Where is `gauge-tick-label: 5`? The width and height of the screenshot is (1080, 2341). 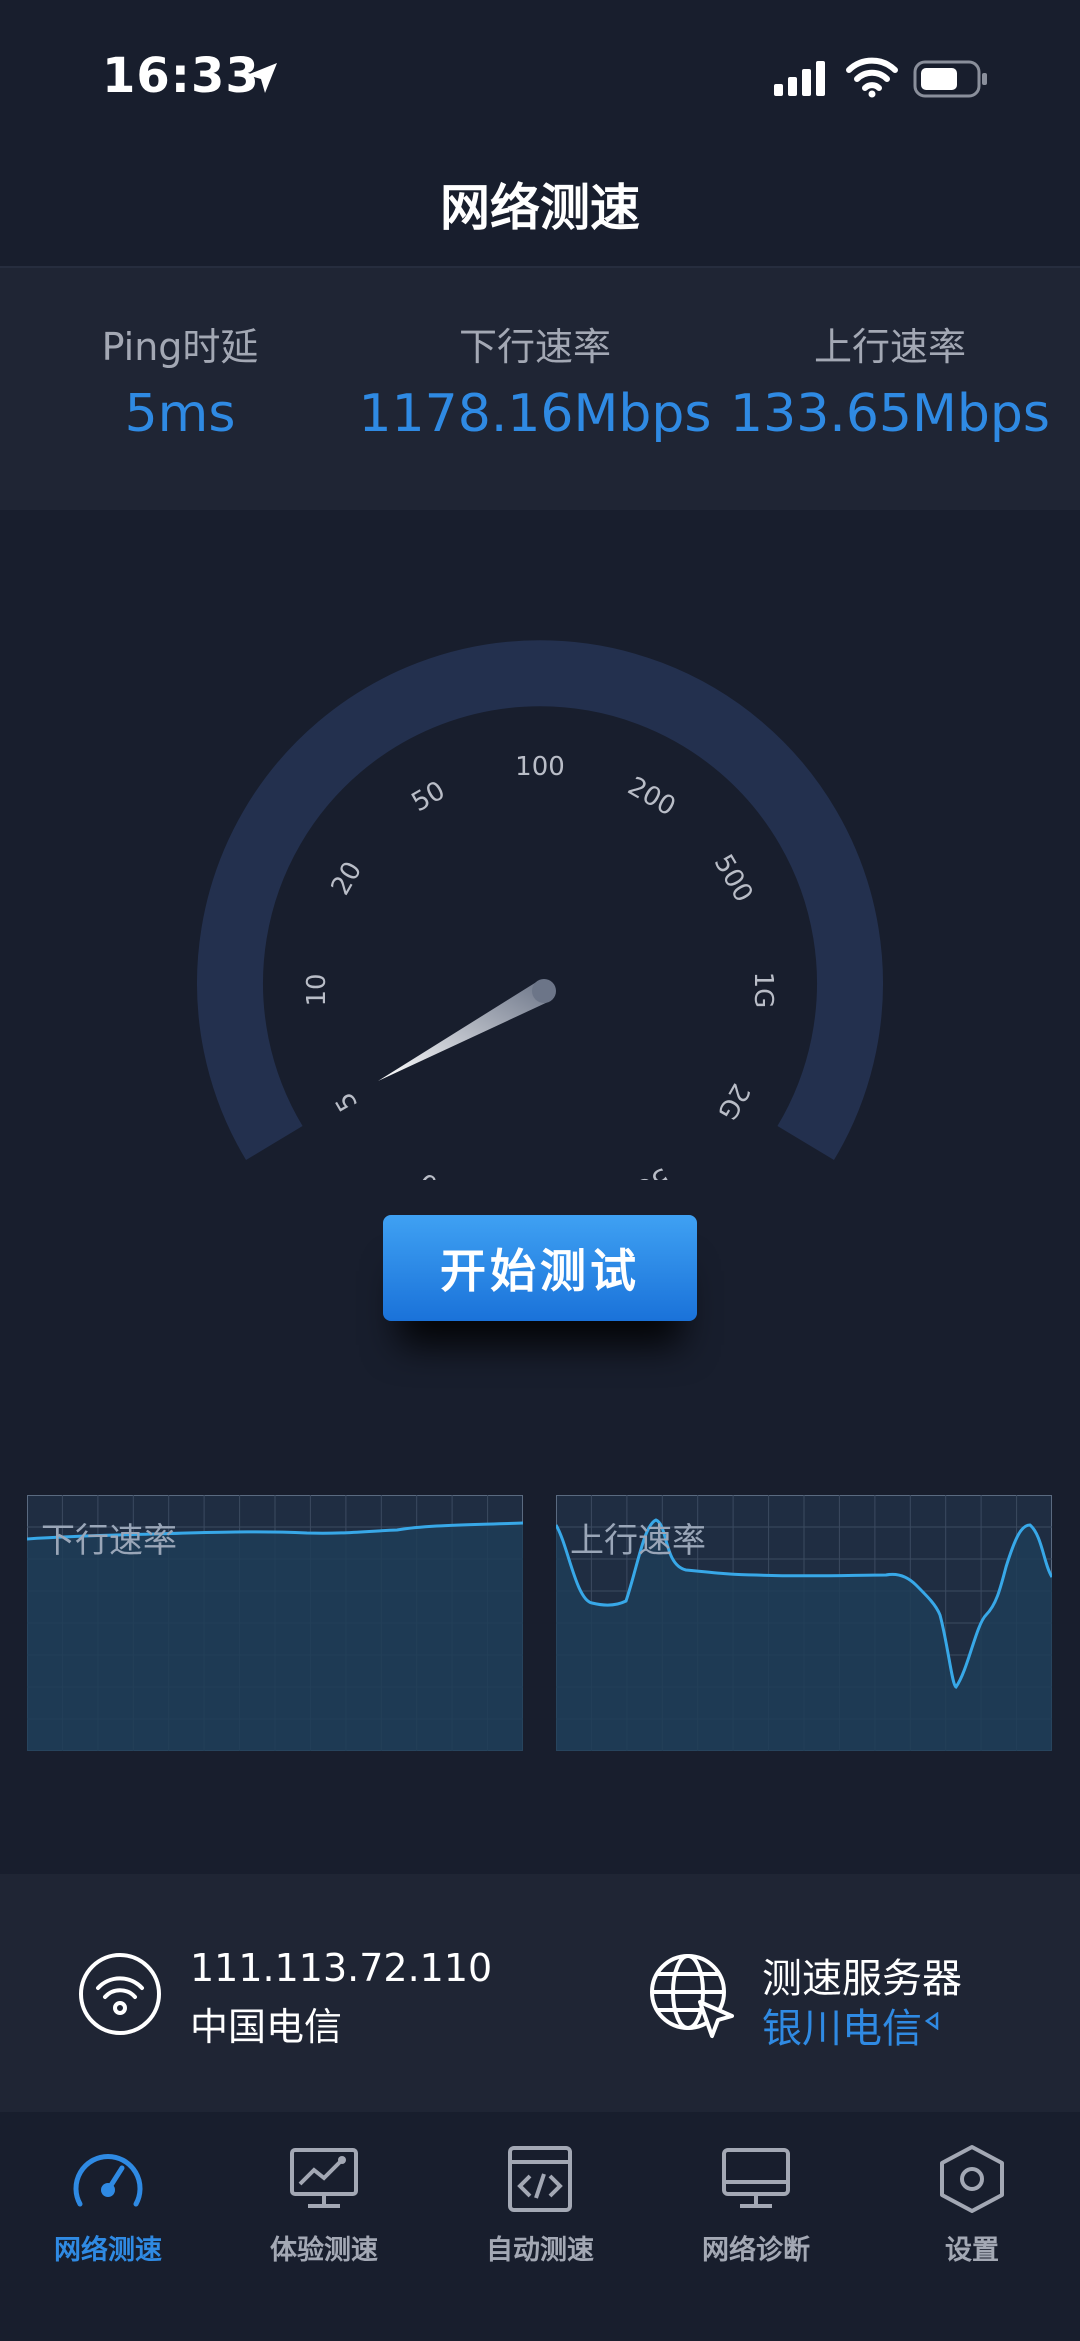 gauge-tick-label: 5 is located at coordinates (347, 1101).